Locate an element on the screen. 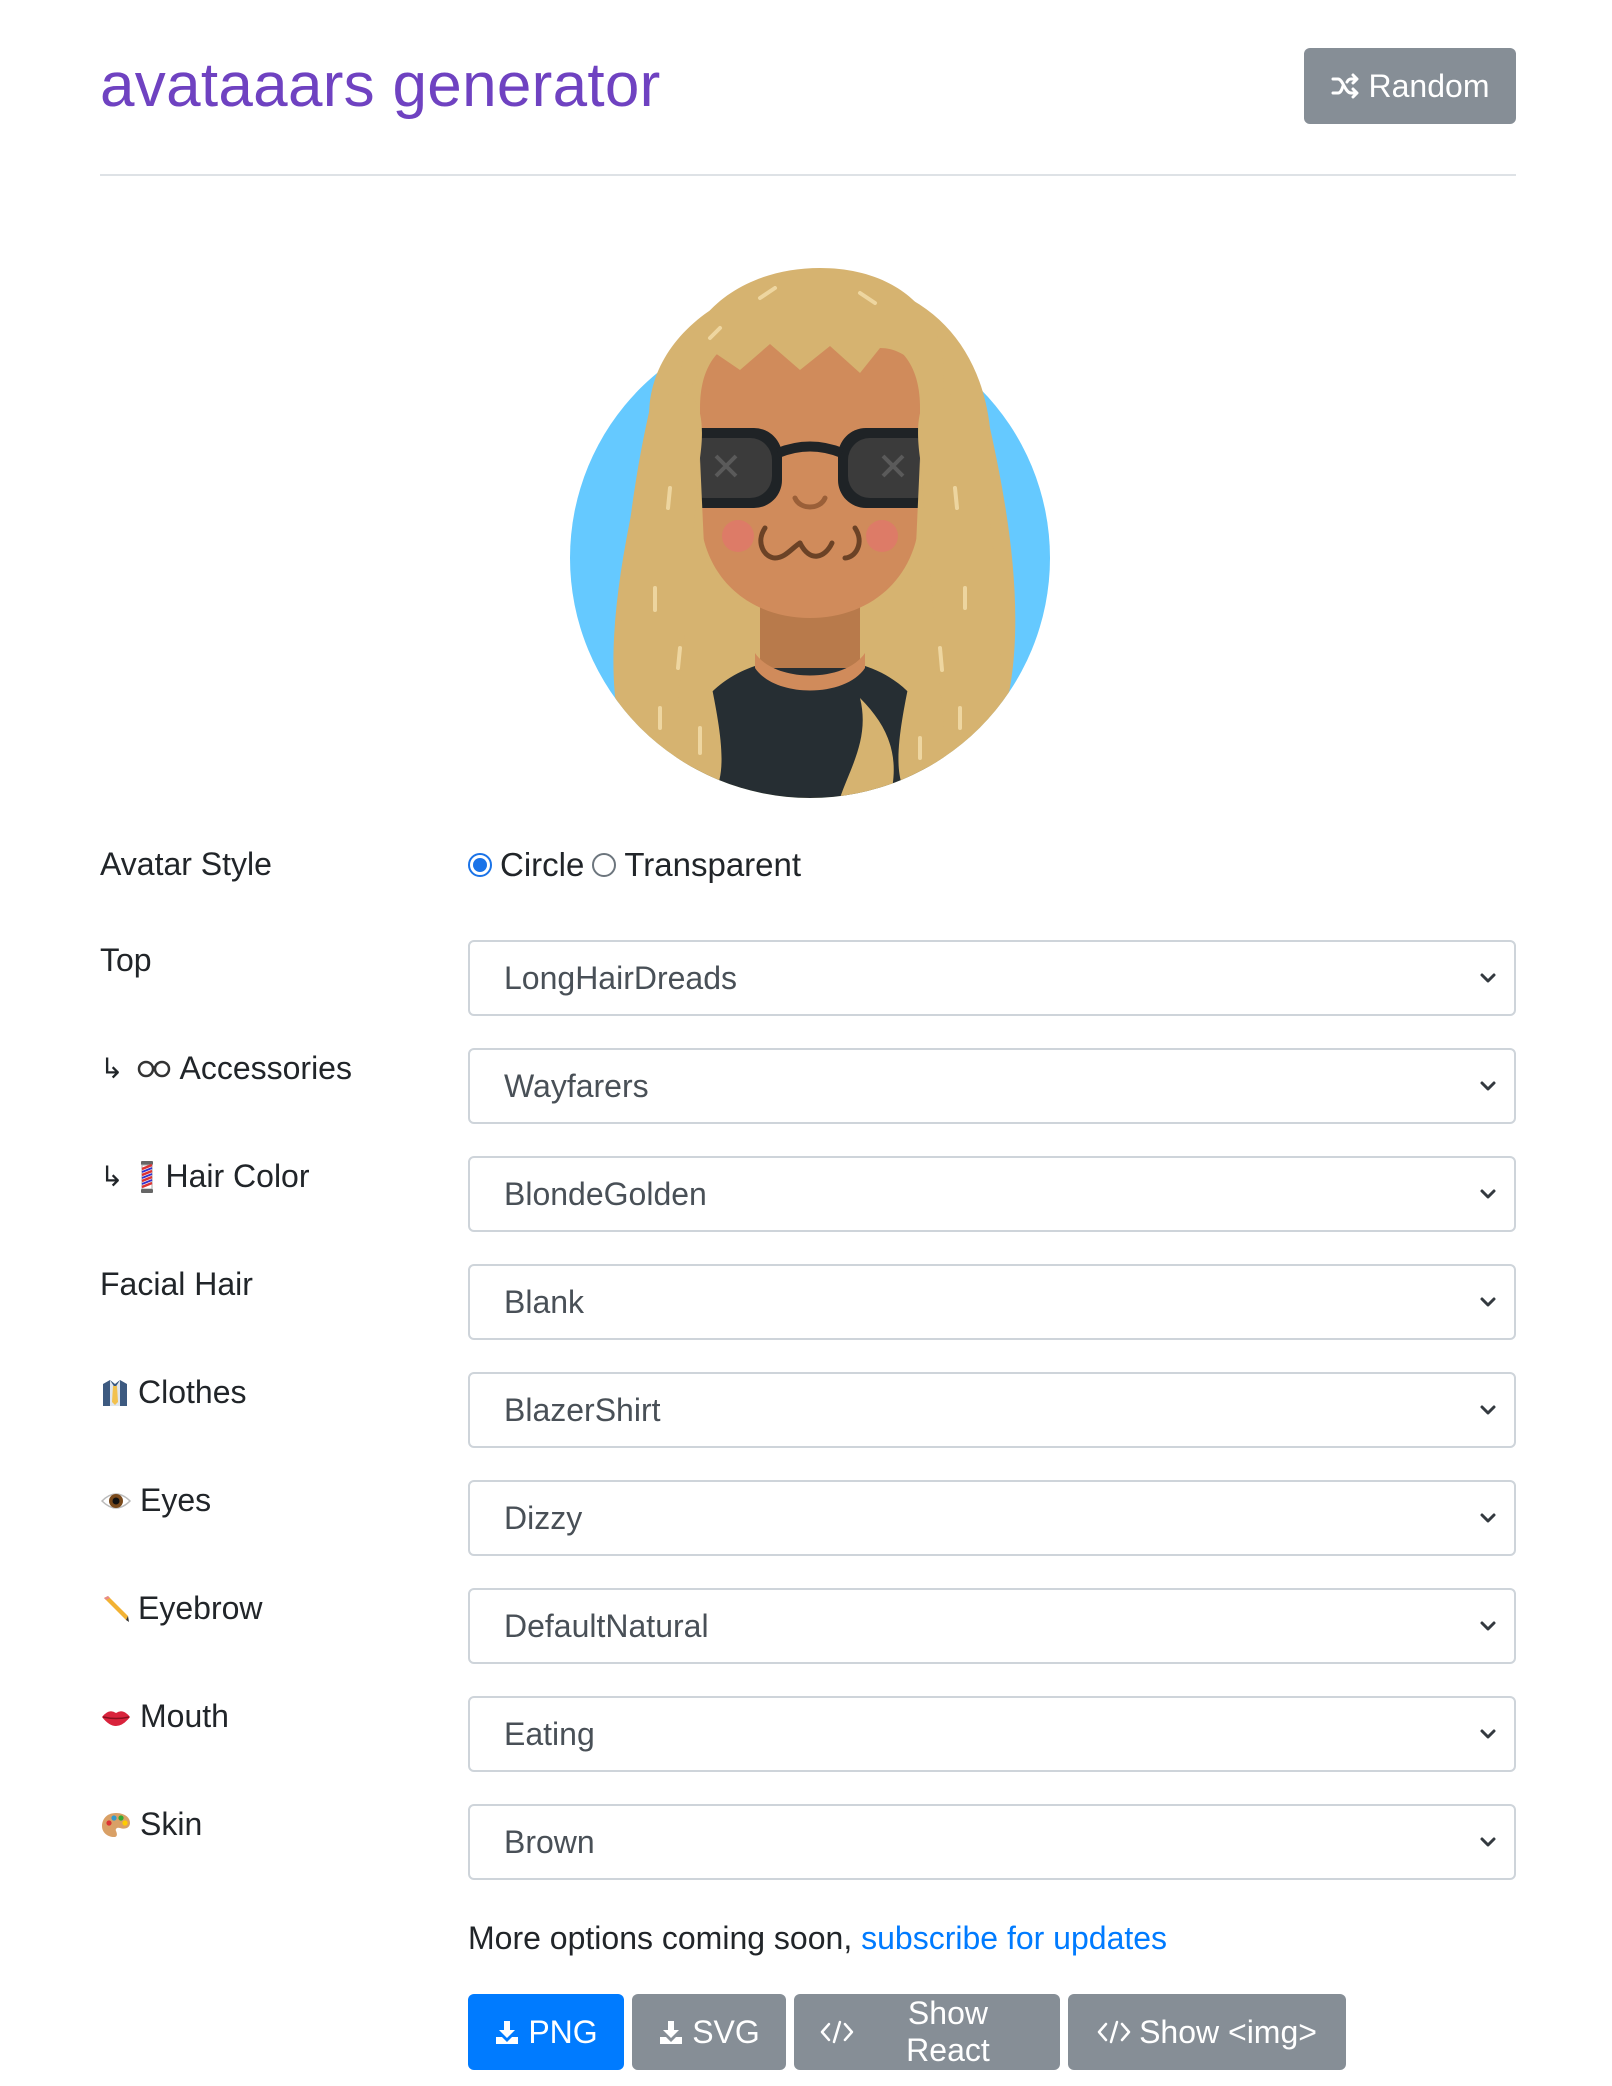 Image resolution: width=1612 pixels, height=2086 pixels. eyes-select: Dizzy is located at coordinates (992, 1518).